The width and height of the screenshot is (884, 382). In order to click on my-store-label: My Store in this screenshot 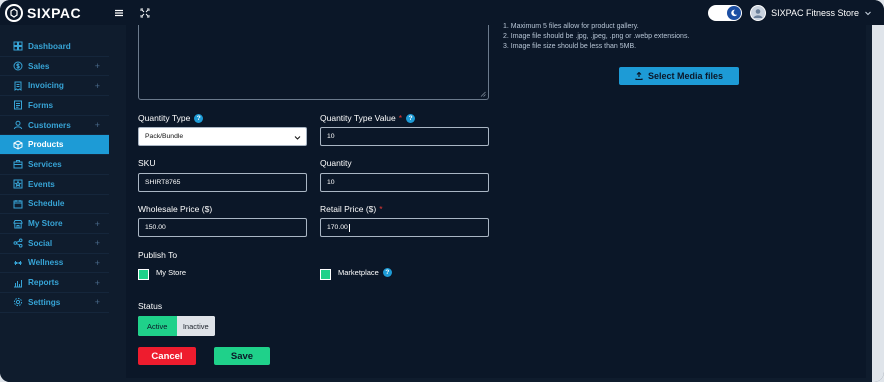, I will do `click(171, 272)`.